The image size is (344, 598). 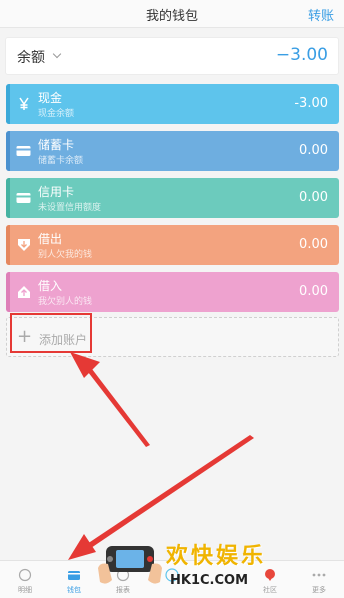 I want to click on balance-amount: −3.00, so click(x=301, y=55).